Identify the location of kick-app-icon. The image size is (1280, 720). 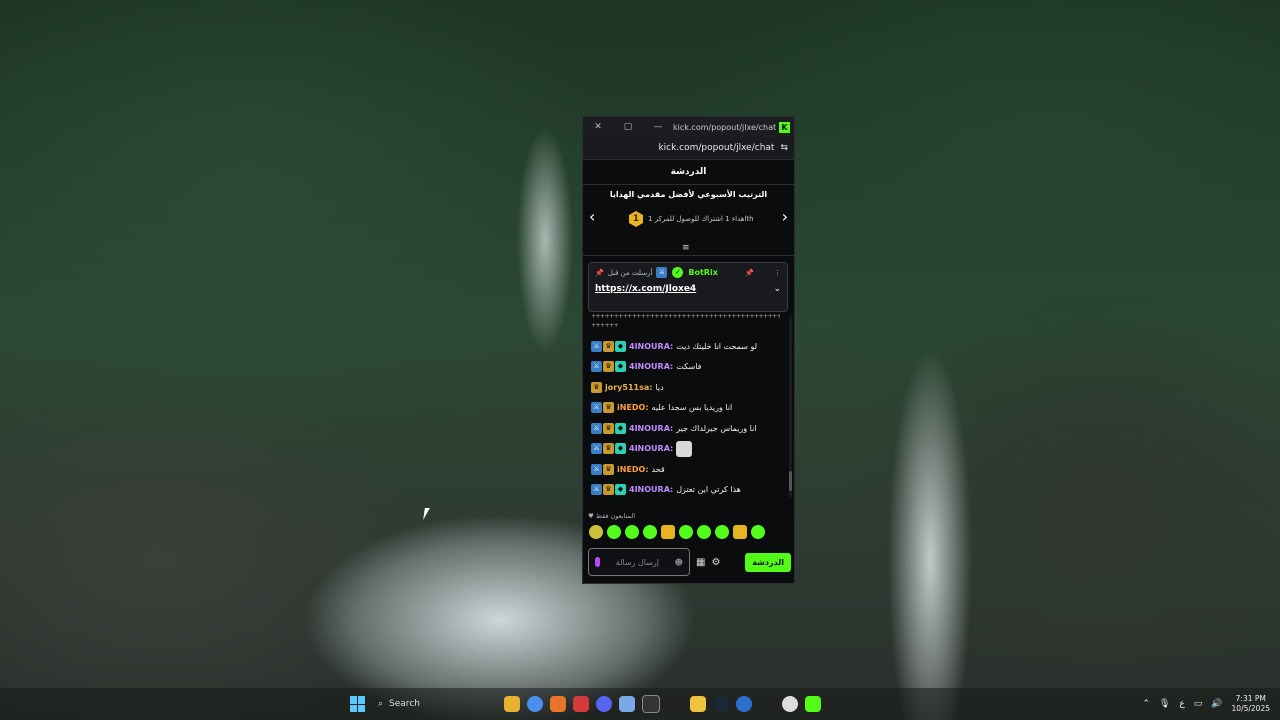
(813, 704).